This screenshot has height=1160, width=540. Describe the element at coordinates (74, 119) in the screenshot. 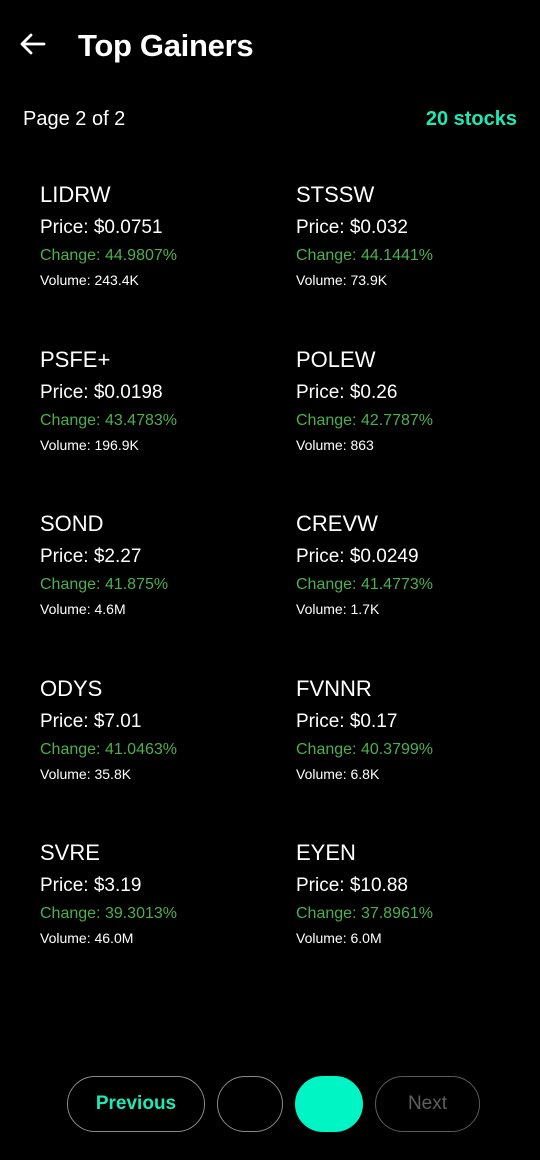

I see `page-indicator: Page 2 of 2` at that location.